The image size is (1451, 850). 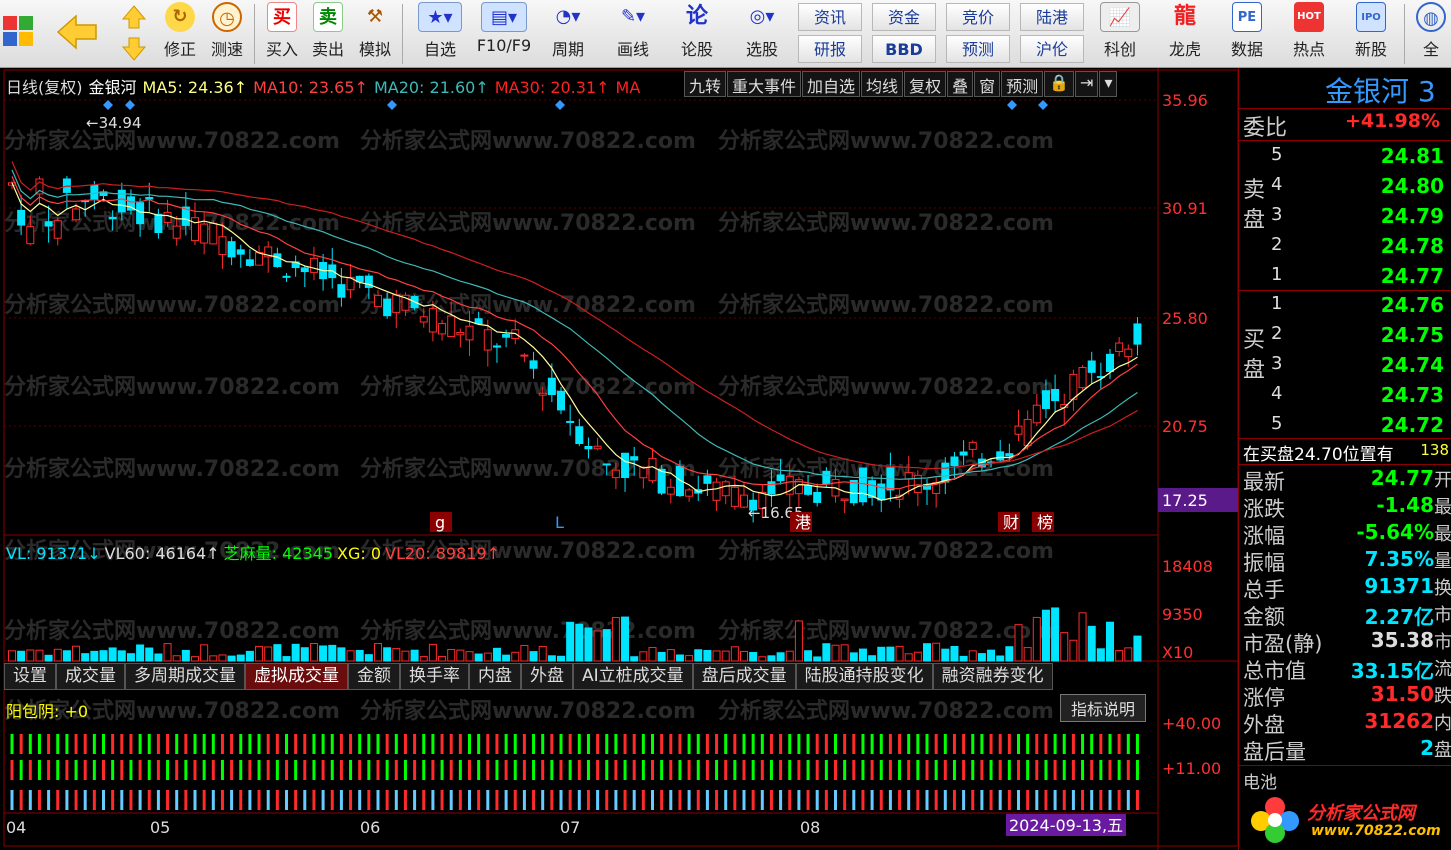 What do you see at coordinates (296, 676) in the screenshot?
I see `tab-3: 虚拟成交量` at bounding box center [296, 676].